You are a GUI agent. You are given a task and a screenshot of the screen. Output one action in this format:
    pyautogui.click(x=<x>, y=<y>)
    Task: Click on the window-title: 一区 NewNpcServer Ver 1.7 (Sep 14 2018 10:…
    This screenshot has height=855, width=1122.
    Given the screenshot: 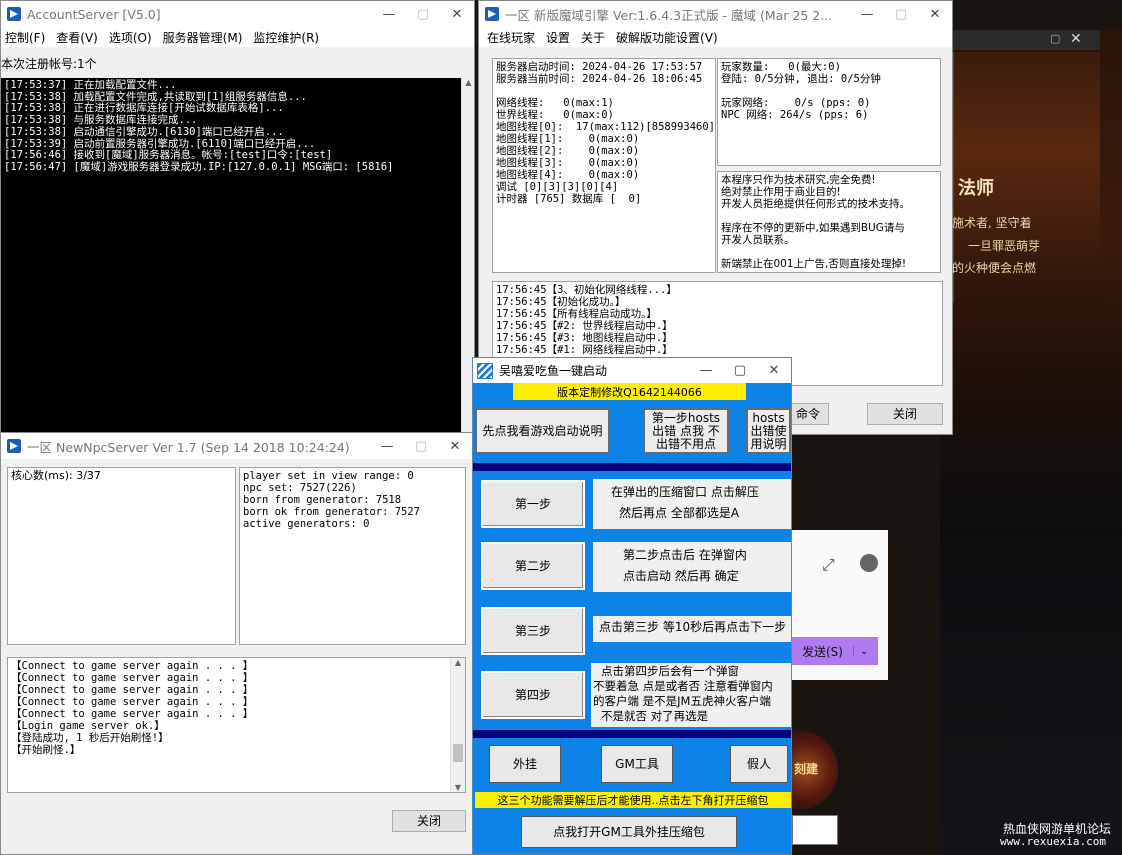 What is the action you would take?
    pyautogui.click(x=188, y=447)
    